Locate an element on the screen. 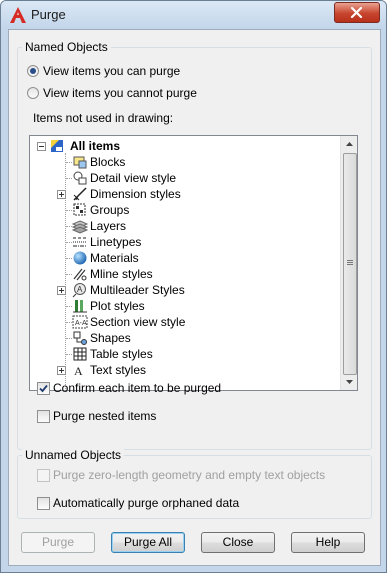 Image resolution: width=387 pixels, height=573 pixels. tree-caption: Items not used in drawing: is located at coordinates (103, 118).